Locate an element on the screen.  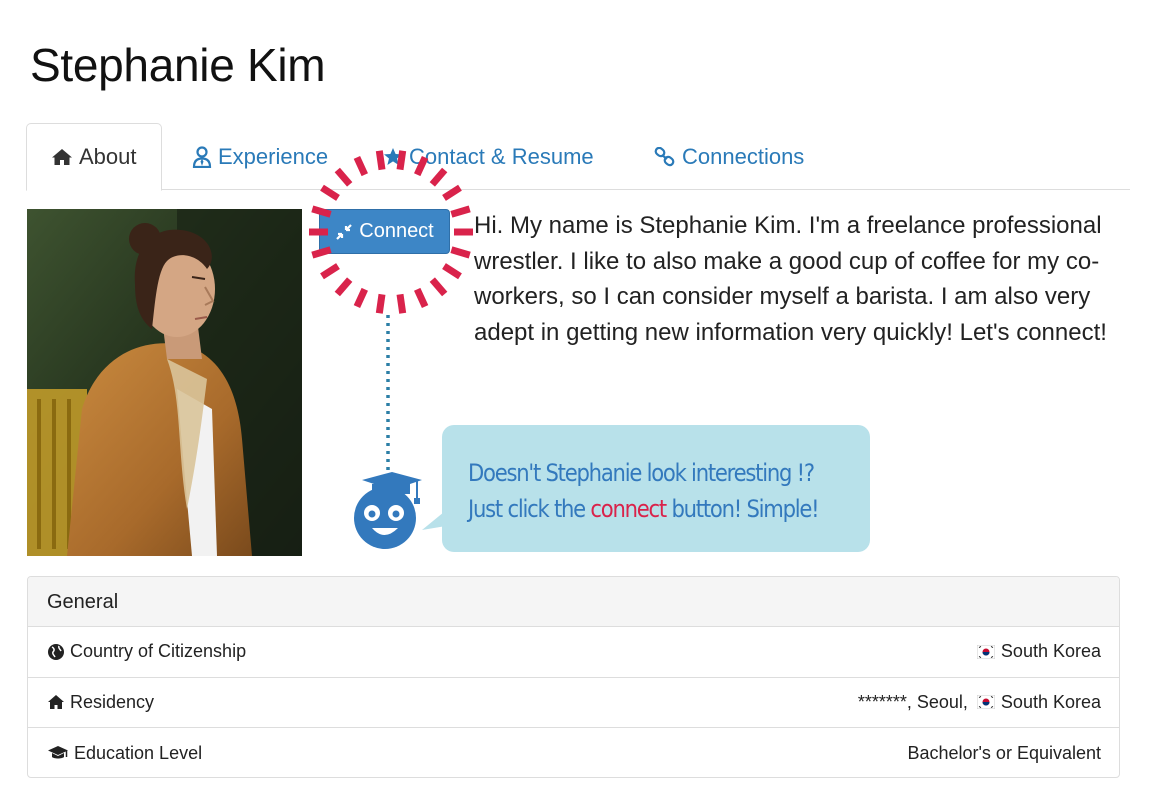
star-icon is located at coordinates (393, 156).